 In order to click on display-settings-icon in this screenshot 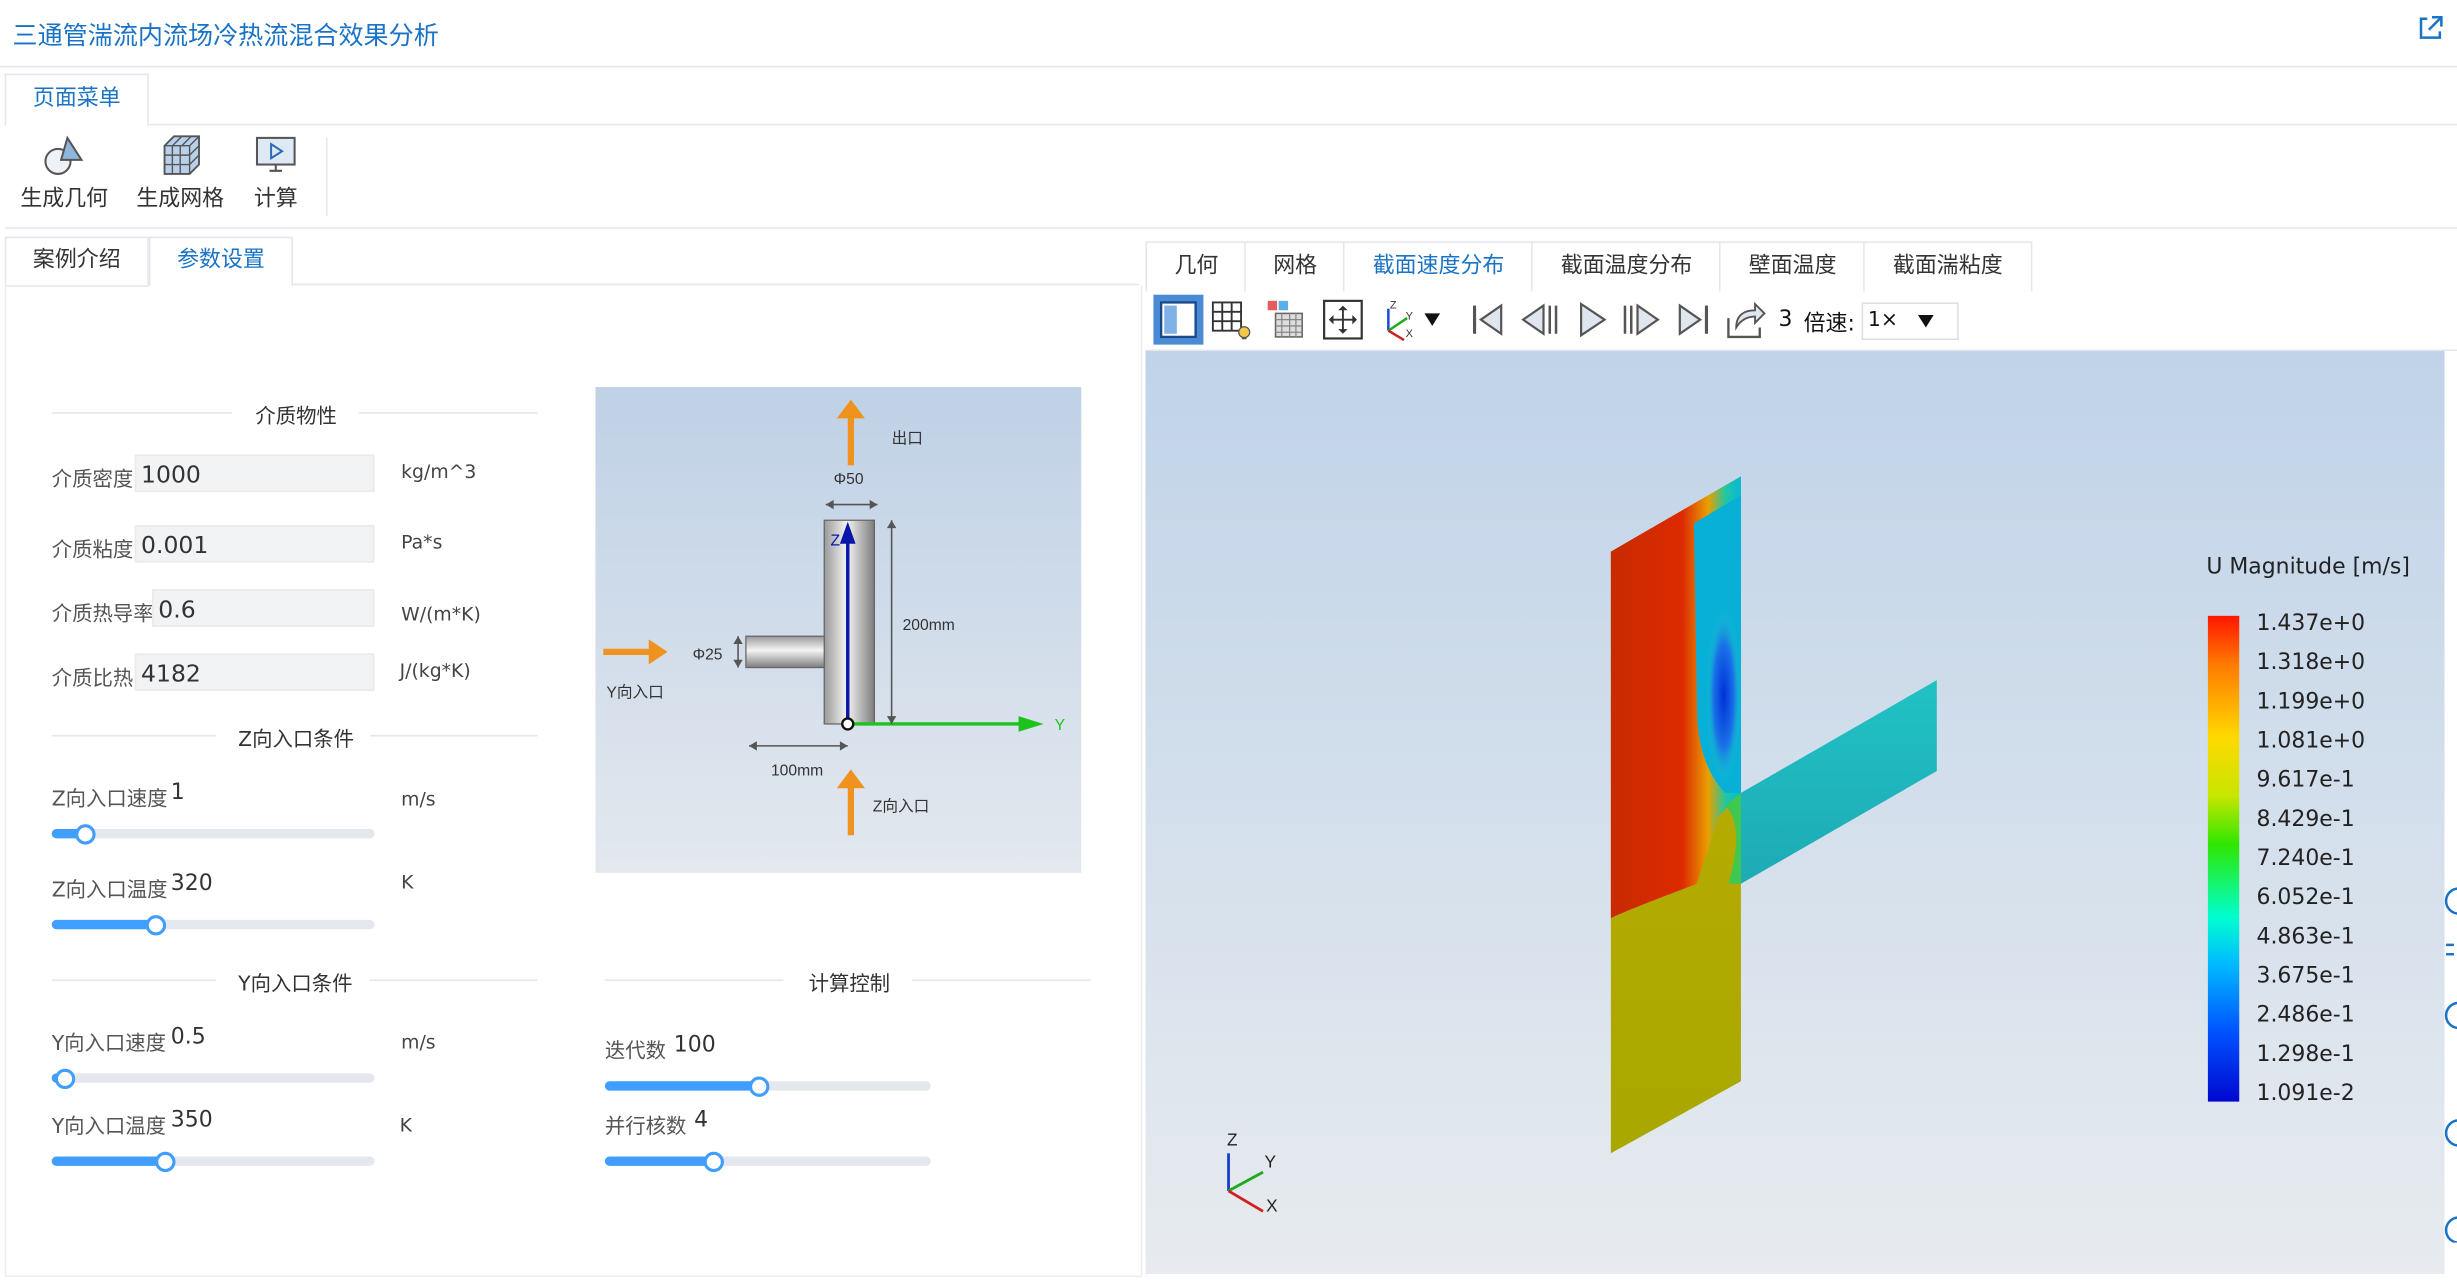, I will do `click(1284, 319)`.